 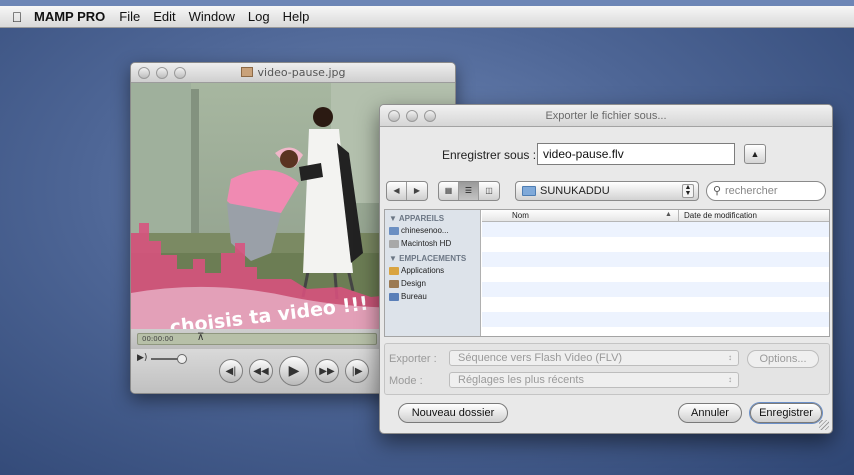 I want to click on popup-arrows-icon: ▲ ▼, so click(x=688, y=191).